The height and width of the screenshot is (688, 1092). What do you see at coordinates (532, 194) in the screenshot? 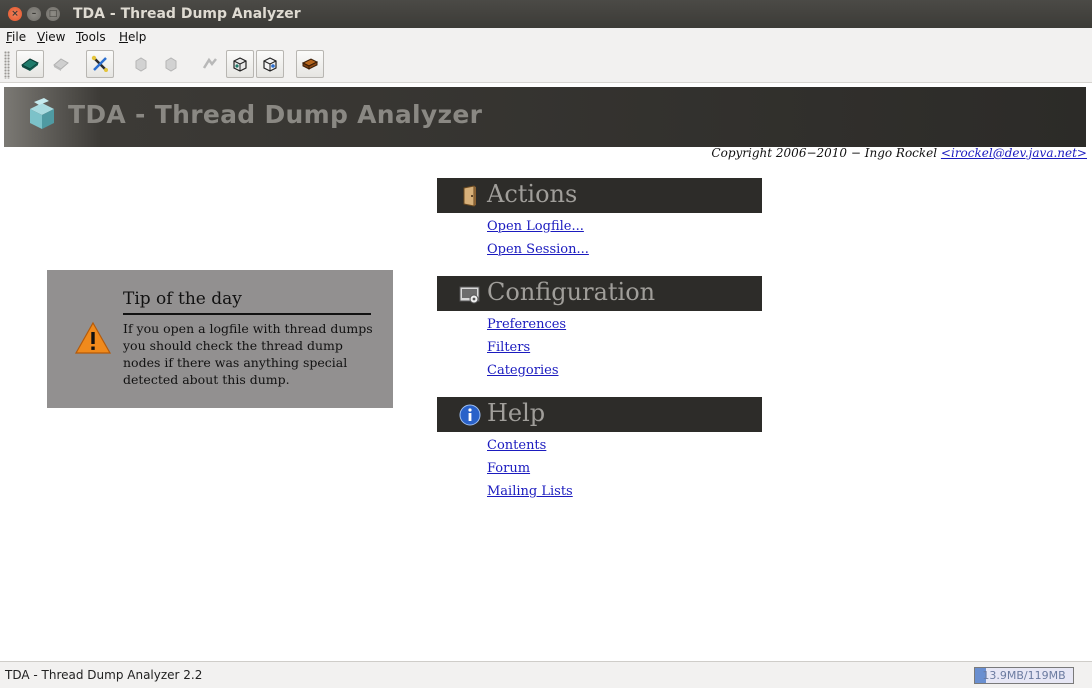
I see `actions-title: Actions` at bounding box center [532, 194].